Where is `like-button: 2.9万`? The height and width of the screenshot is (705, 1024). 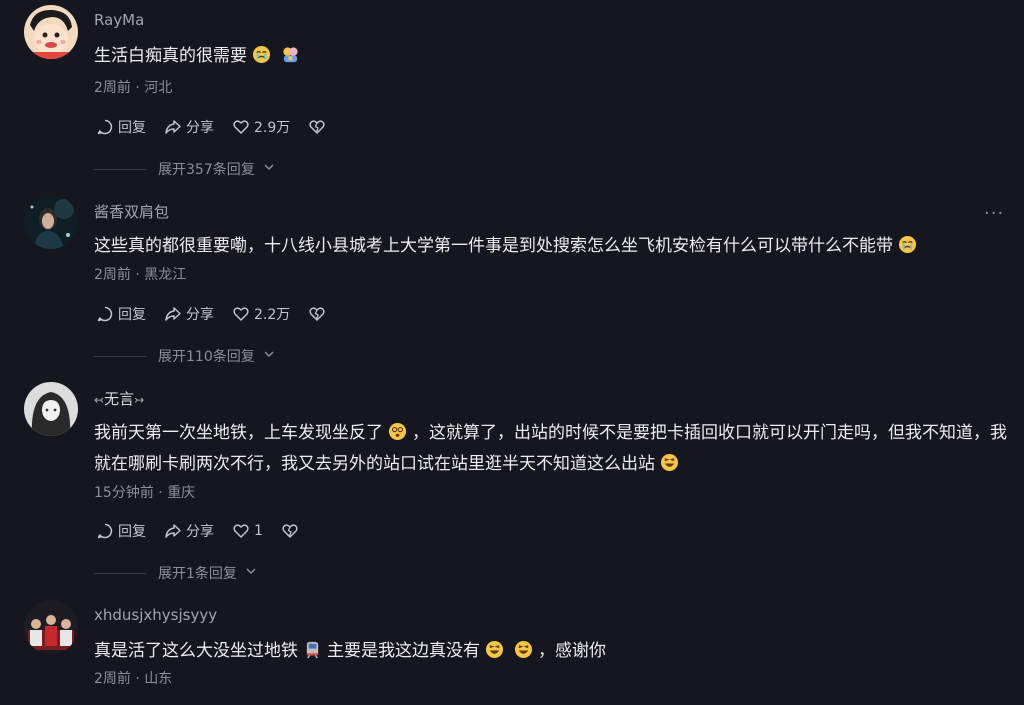 like-button: 2.9万 is located at coordinates (261, 127).